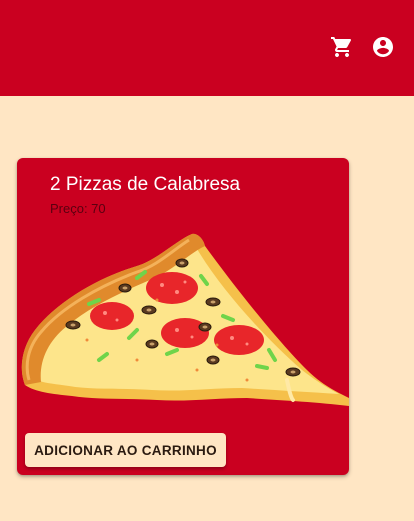 This screenshot has width=414, height=521. Describe the element at coordinates (383, 47) in the screenshot. I see `account-circle-icon` at that location.